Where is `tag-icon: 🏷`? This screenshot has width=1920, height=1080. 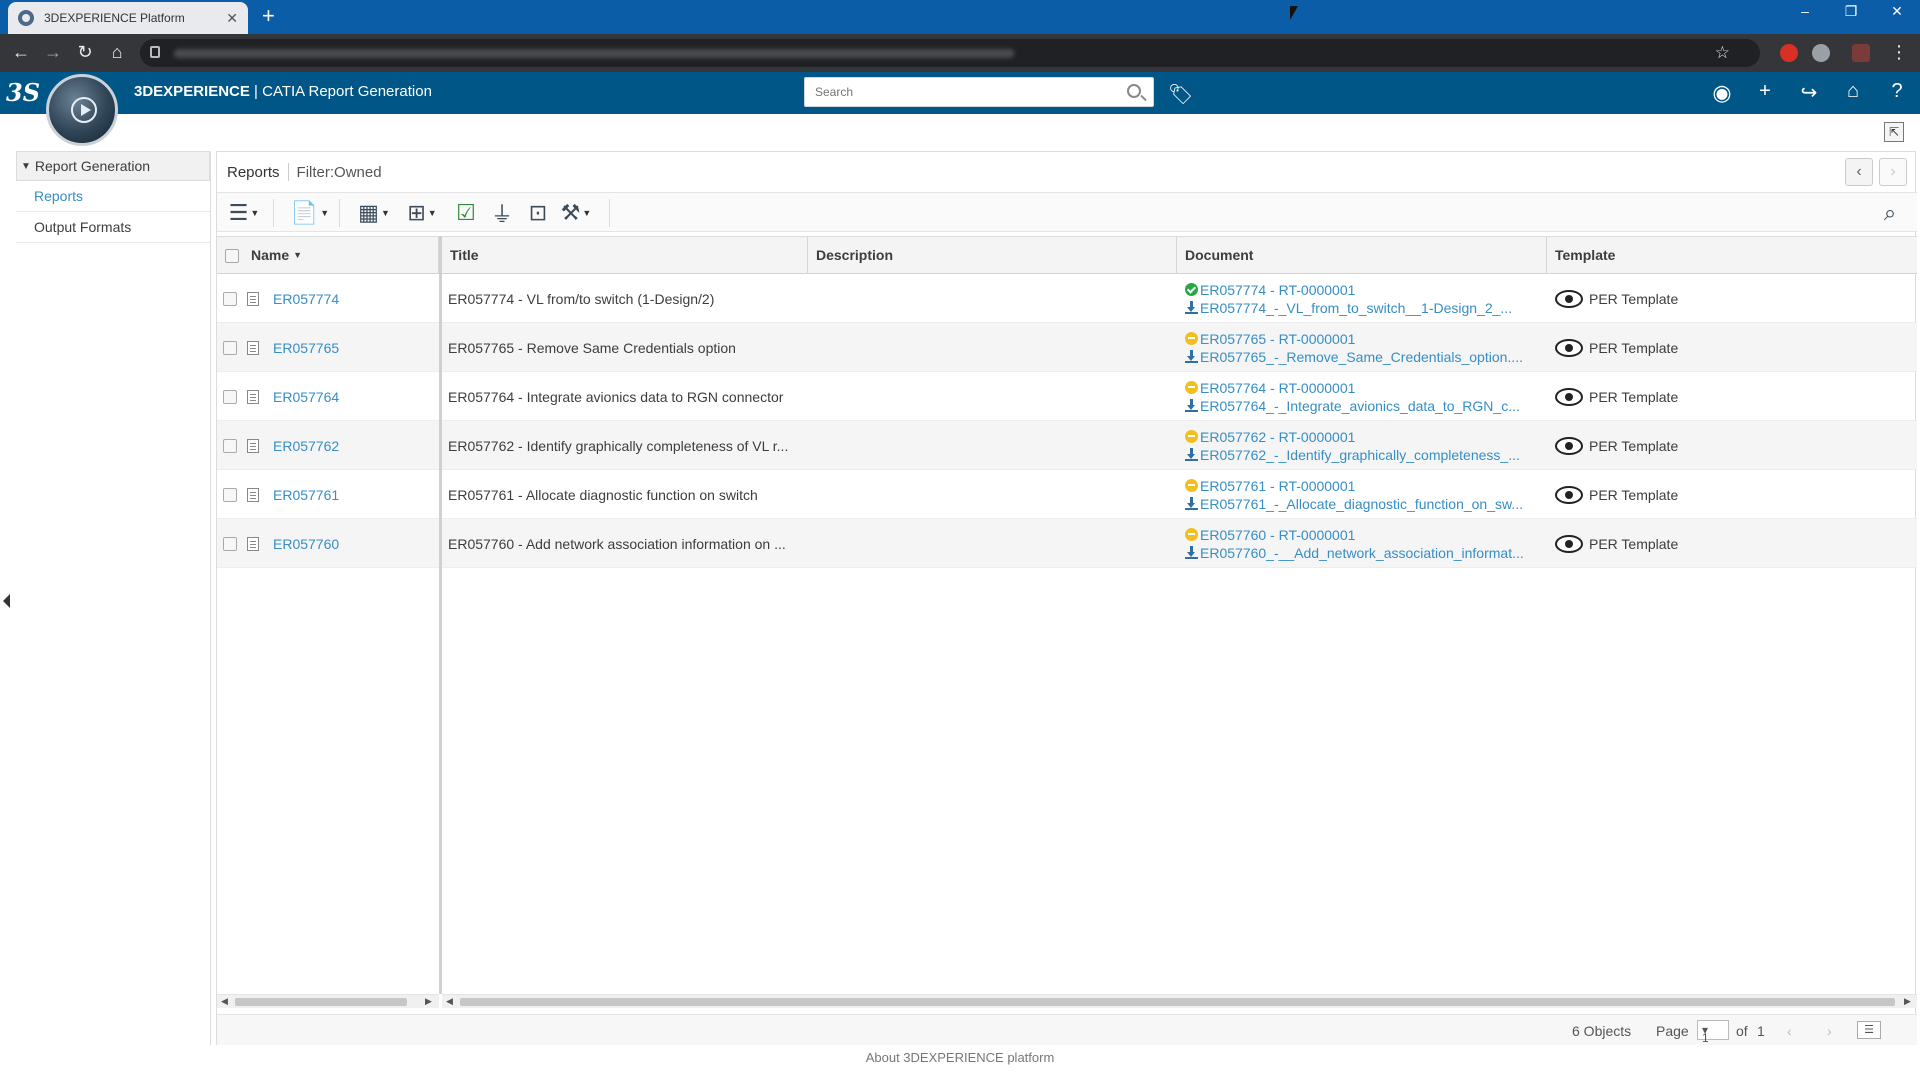
tag-icon: 🏷 is located at coordinates (1180, 94).